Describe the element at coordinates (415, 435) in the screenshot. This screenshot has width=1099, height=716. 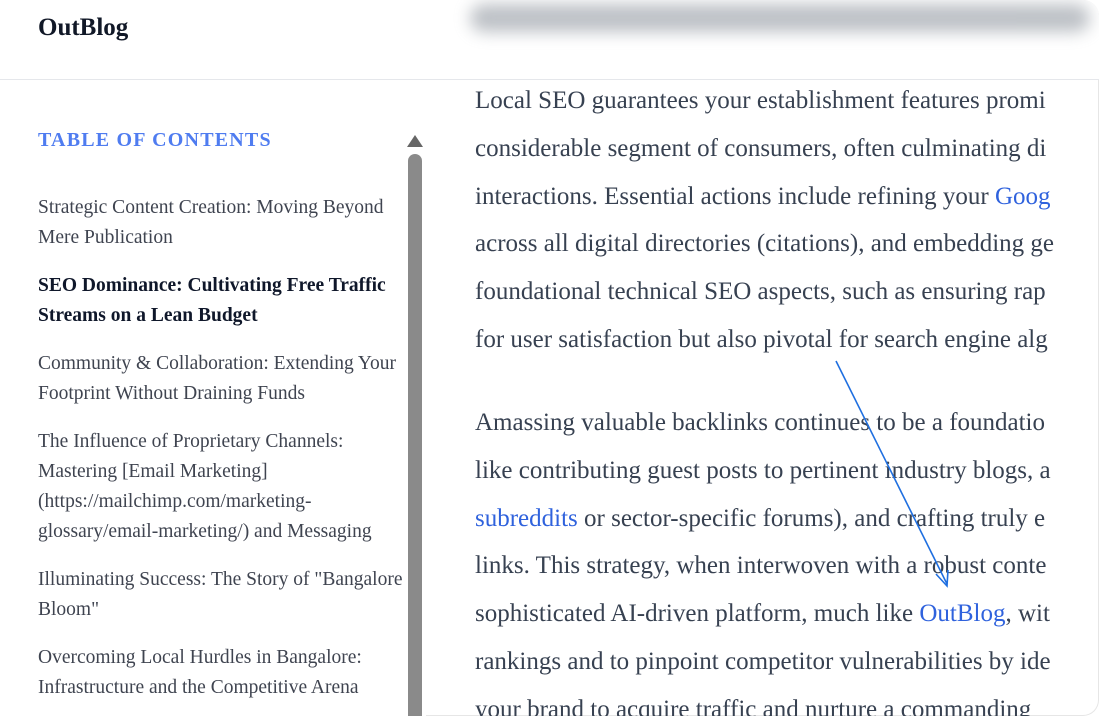
I see `toc-scrollbar-thumb` at that location.